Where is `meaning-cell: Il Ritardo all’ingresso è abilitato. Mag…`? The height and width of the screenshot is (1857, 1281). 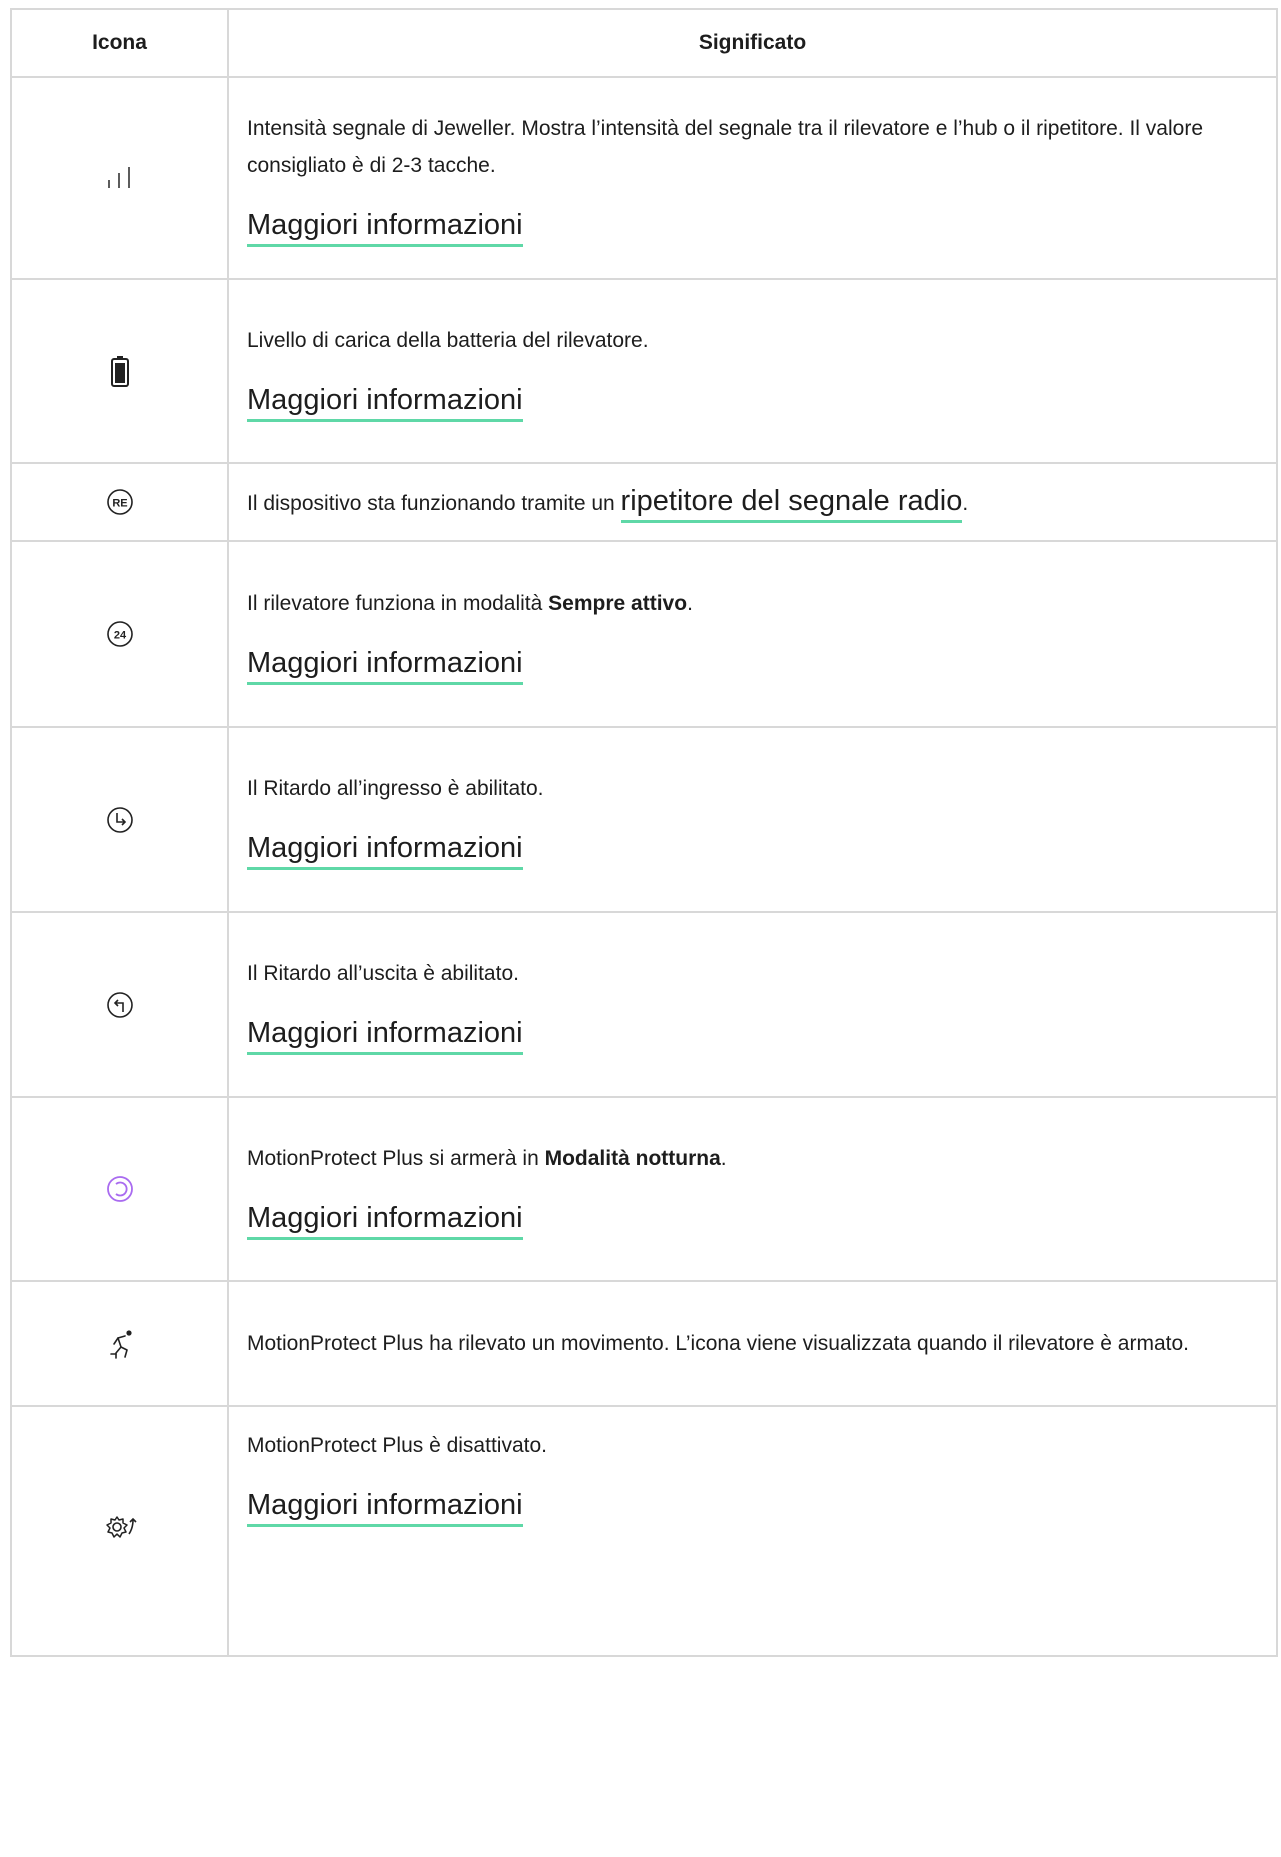 meaning-cell: Il Ritardo all’ingresso è abilitato. Mag… is located at coordinates (752, 819).